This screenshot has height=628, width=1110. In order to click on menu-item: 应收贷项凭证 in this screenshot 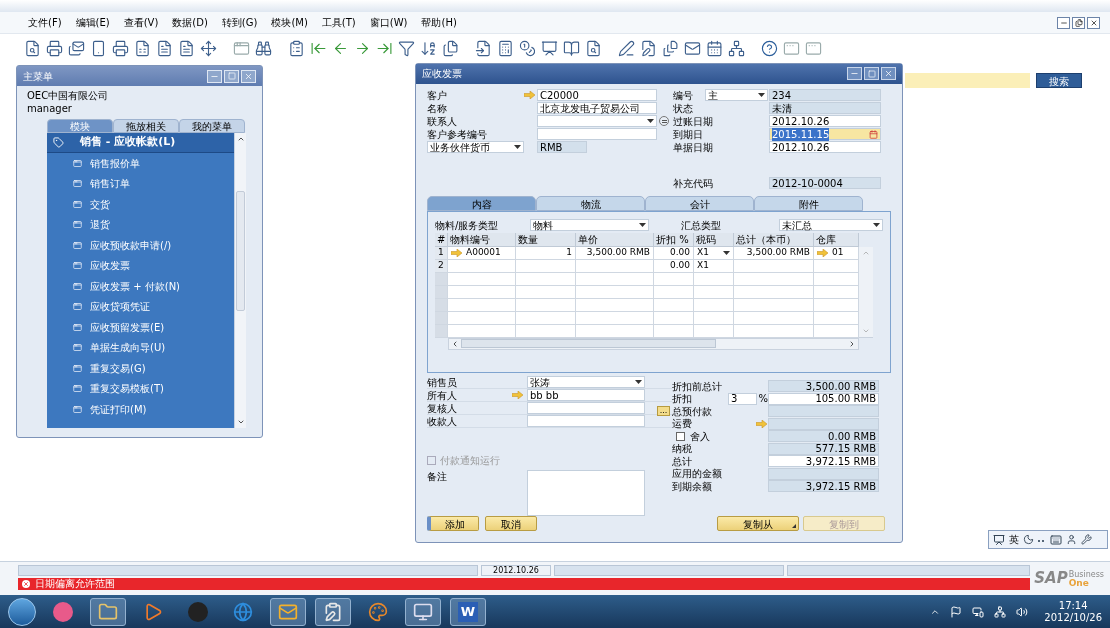, I will do `click(140, 306)`.